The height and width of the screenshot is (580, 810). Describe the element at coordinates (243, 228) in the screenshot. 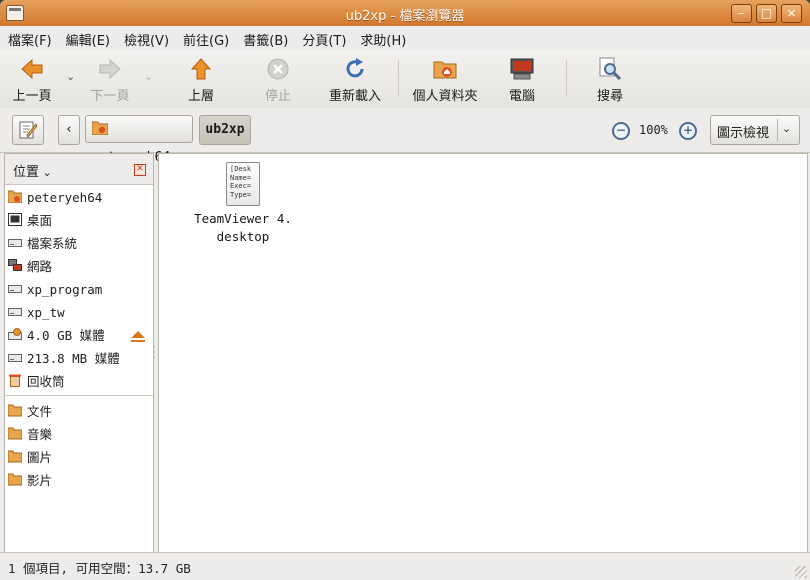

I see `file-name: TeamViewer 4. desktop` at that location.